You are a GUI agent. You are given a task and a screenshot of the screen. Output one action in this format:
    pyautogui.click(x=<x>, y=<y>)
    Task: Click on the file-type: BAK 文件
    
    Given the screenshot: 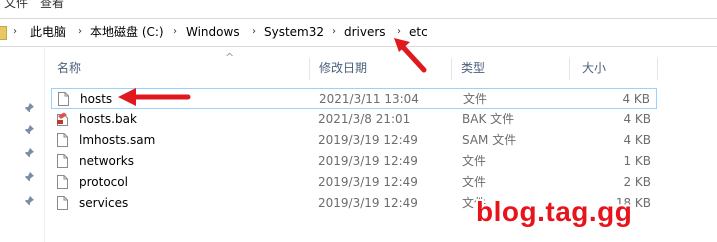 What is the action you would take?
    pyautogui.click(x=488, y=119)
    